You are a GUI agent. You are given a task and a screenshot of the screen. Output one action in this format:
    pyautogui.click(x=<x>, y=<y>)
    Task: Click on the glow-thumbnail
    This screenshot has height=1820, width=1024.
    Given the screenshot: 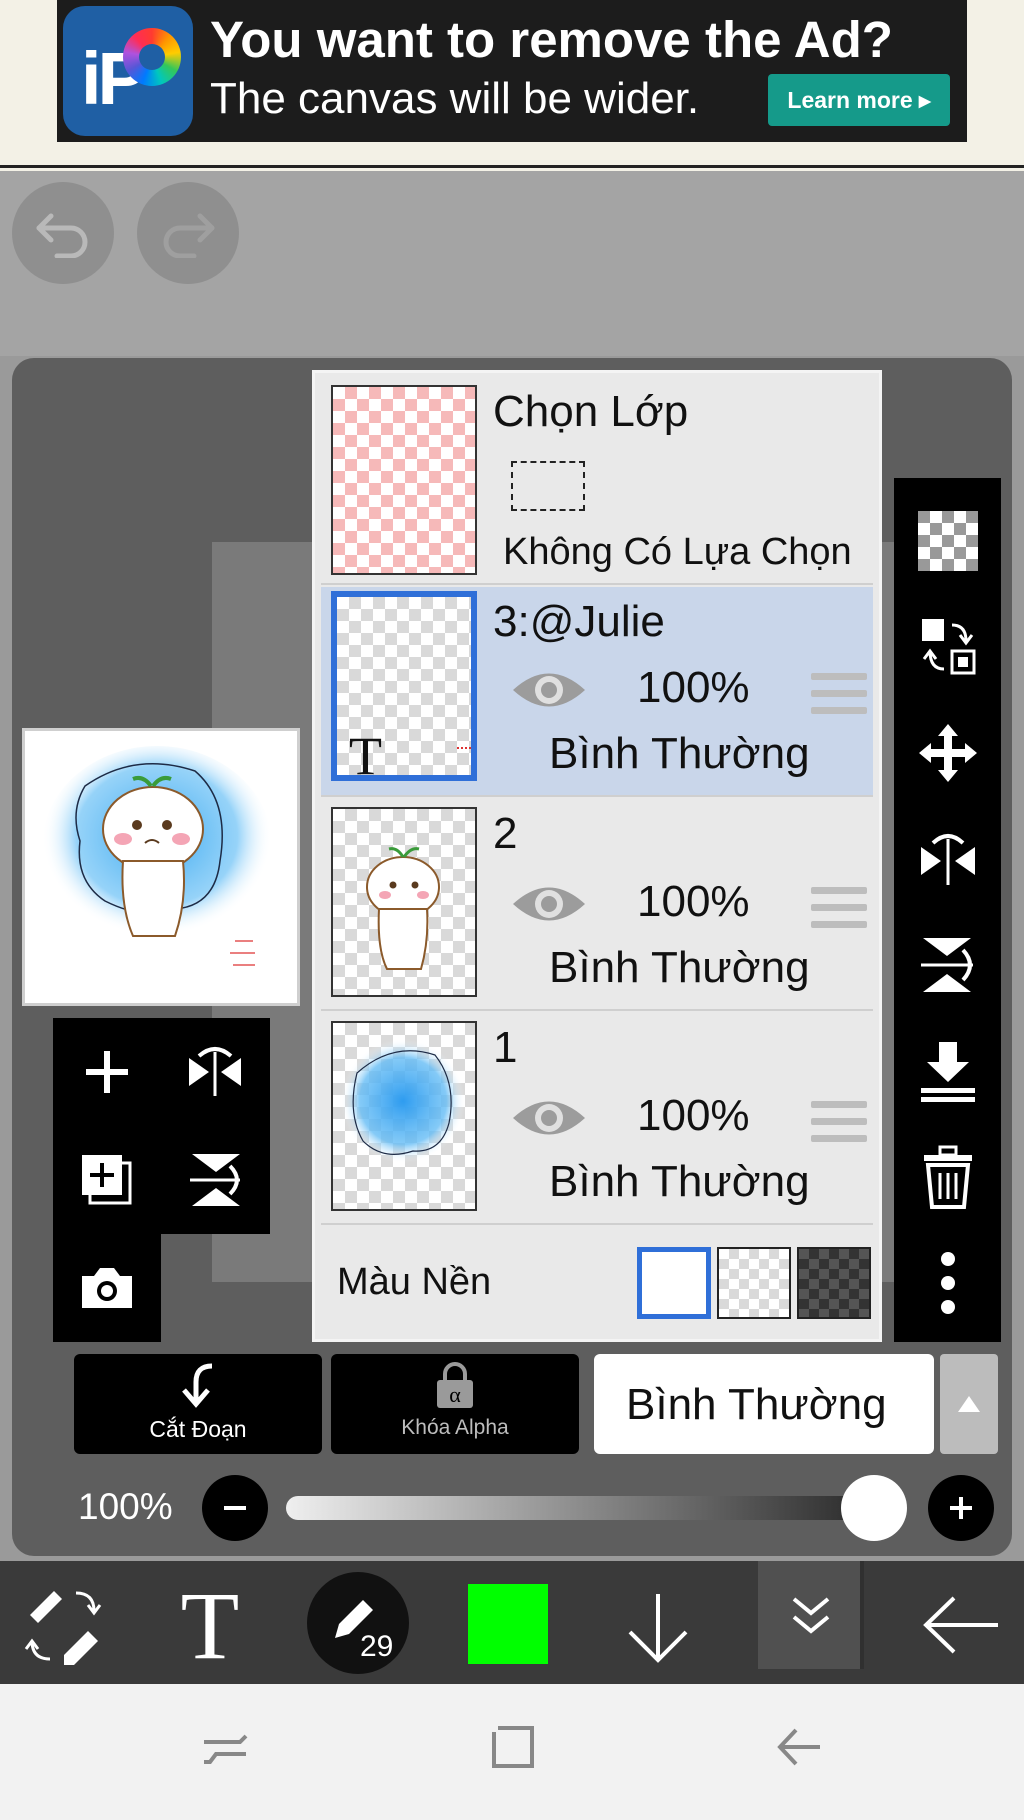 What is the action you would take?
    pyautogui.click(x=403, y=1101)
    